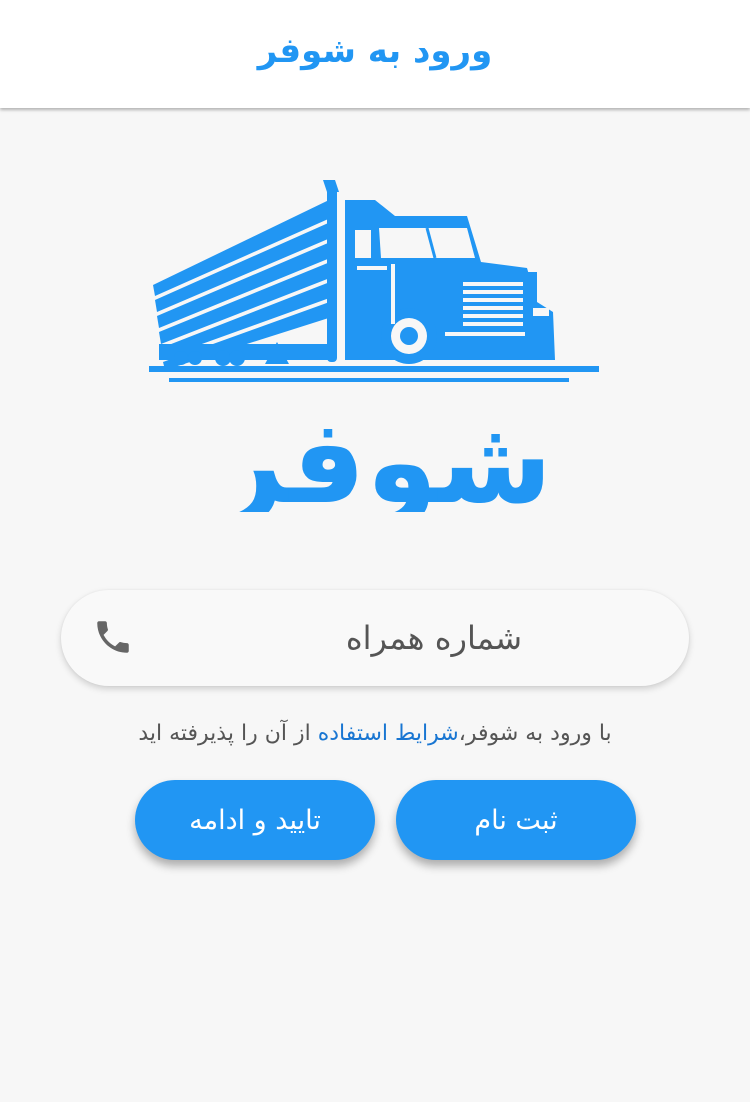 The height and width of the screenshot is (1102, 750). What do you see at coordinates (228, 733) in the screenshot?
I see `terms-suffix: از آن را پذیرفته اید` at bounding box center [228, 733].